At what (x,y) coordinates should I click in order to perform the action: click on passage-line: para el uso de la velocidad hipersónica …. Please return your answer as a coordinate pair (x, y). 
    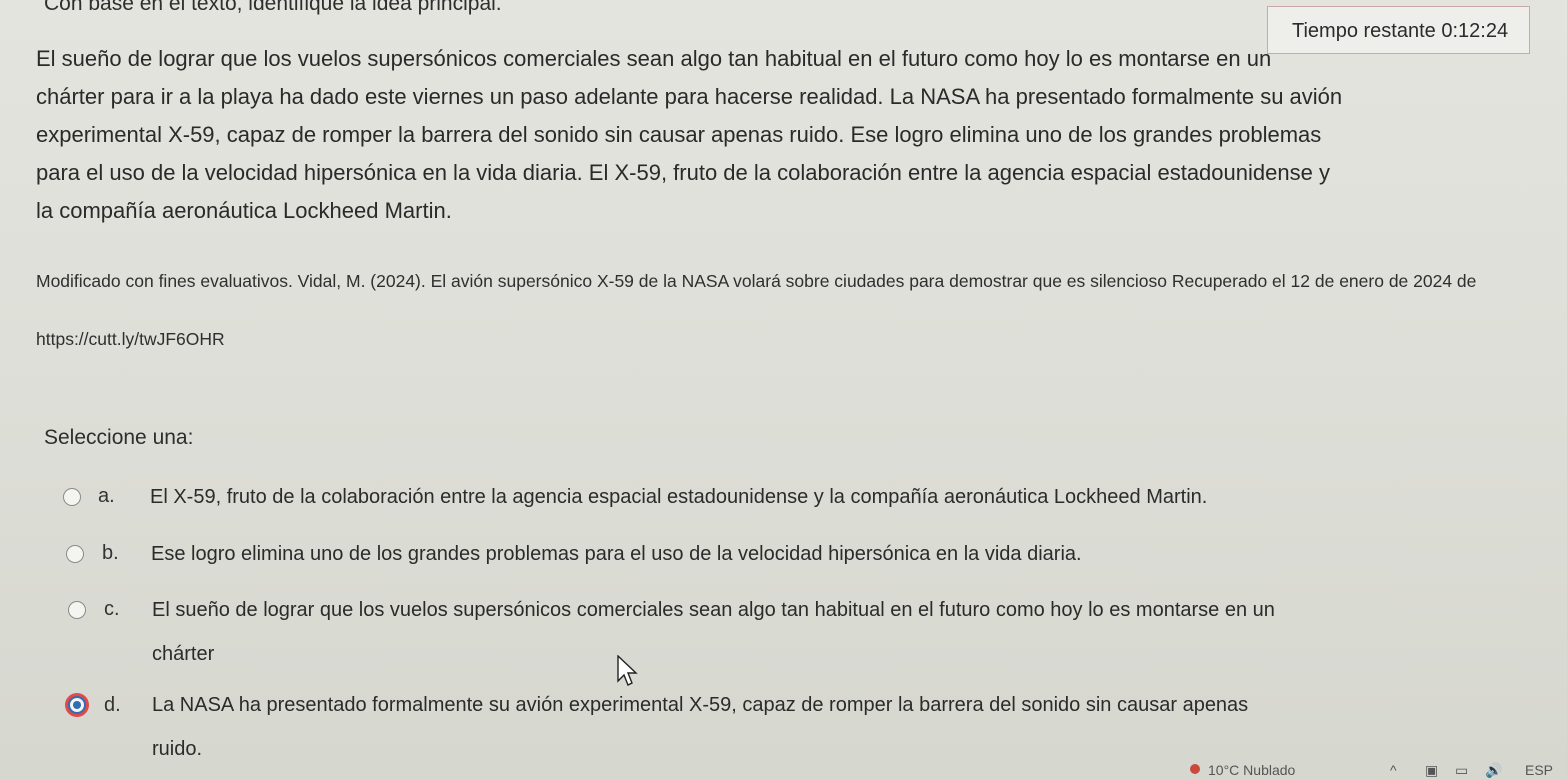
    Looking at the image, I should click on (683, 172).